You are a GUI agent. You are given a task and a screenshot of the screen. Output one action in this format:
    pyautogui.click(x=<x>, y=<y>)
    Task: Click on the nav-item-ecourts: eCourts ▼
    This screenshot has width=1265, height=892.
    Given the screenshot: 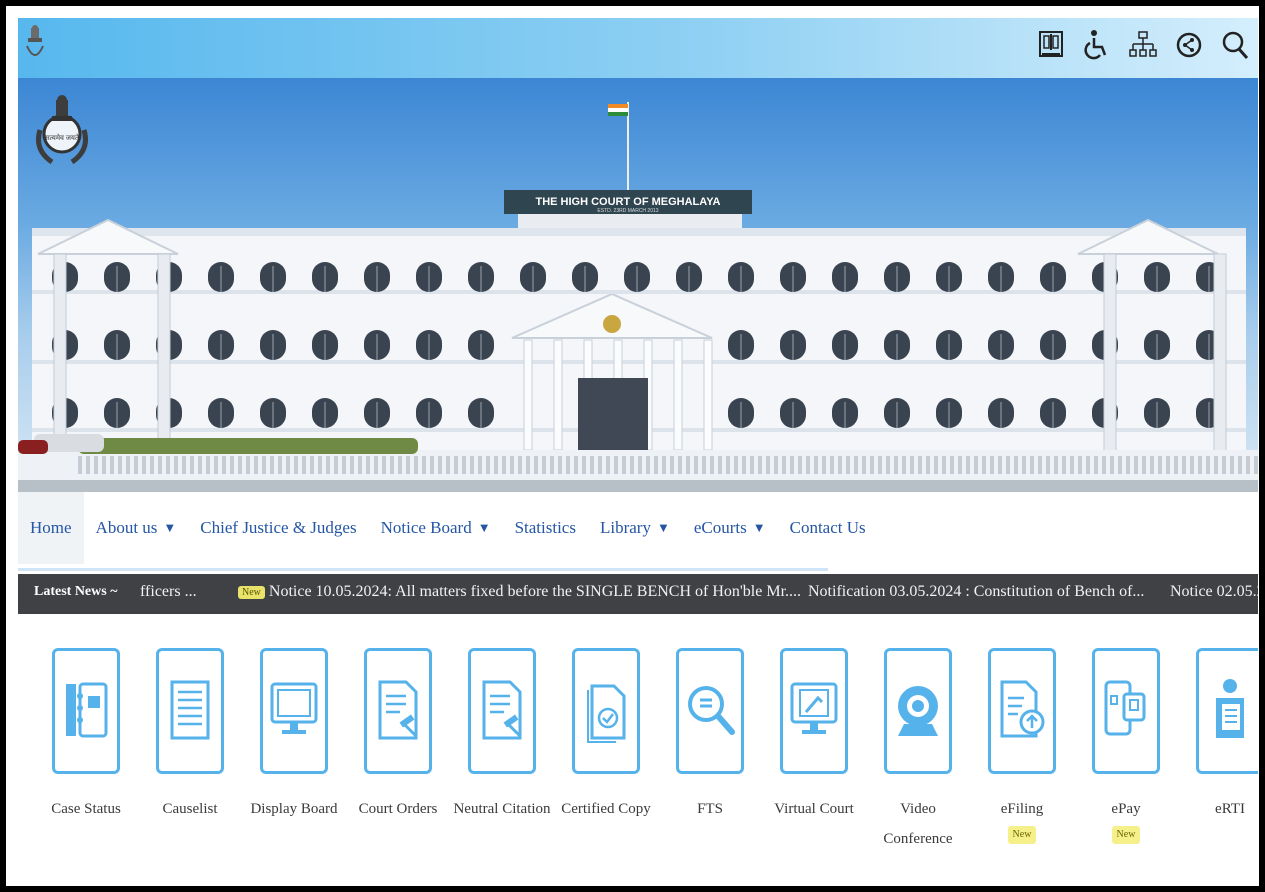 What is the action you would take?
    pyautogui.click(x=730, y=528)
    